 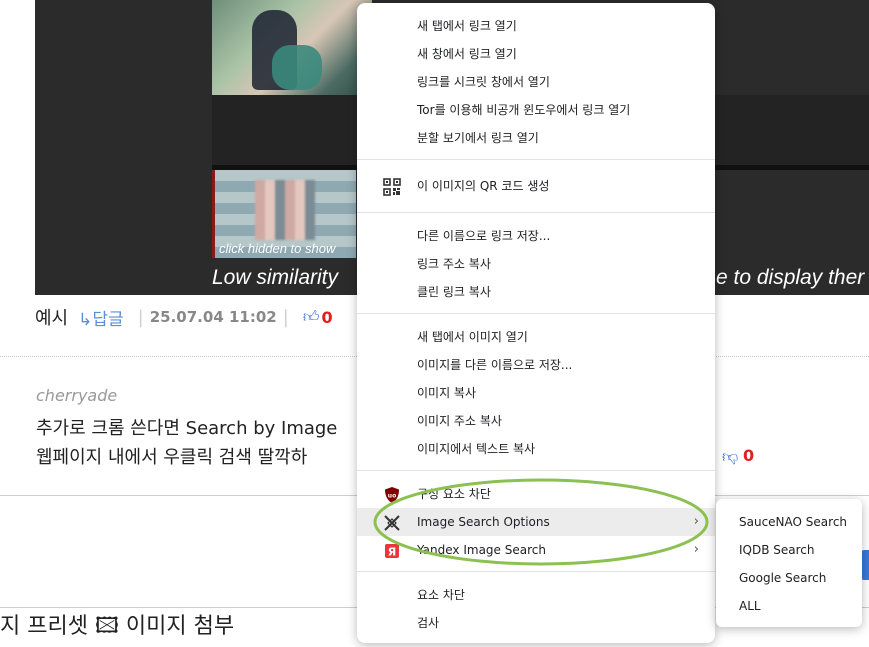 I want to click on menu-item-copy-text-from-image: 이미지에서 텍스트 복사, so click(x=536, y=449).